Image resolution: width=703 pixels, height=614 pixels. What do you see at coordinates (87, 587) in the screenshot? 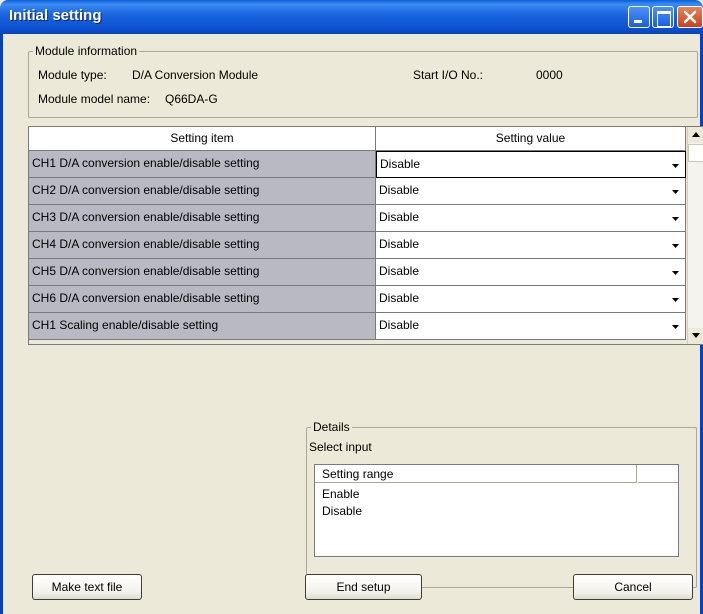
I see `make-text-file-button: Make text file` at bounding box center [87, 587].